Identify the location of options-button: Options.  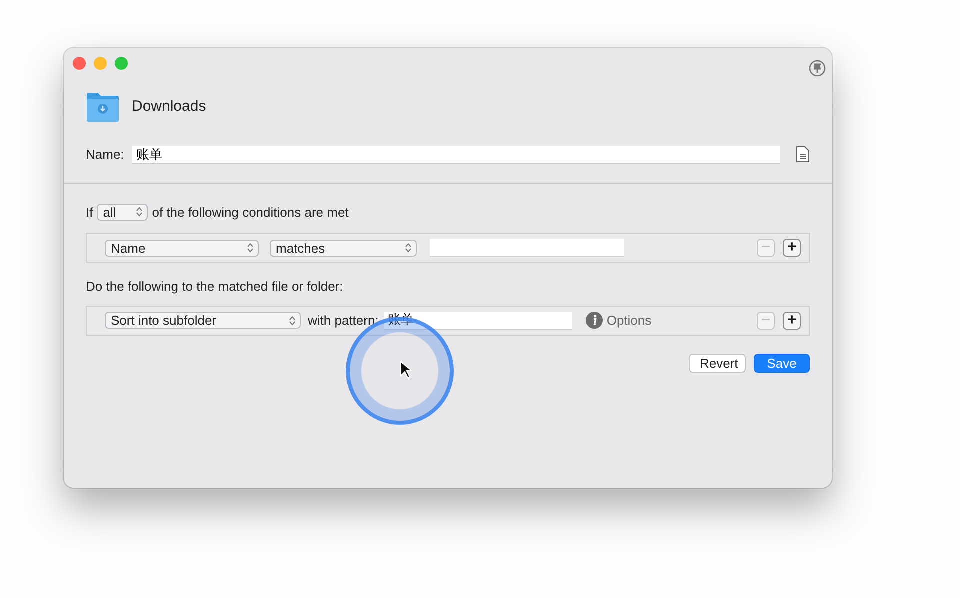
(619, 320).